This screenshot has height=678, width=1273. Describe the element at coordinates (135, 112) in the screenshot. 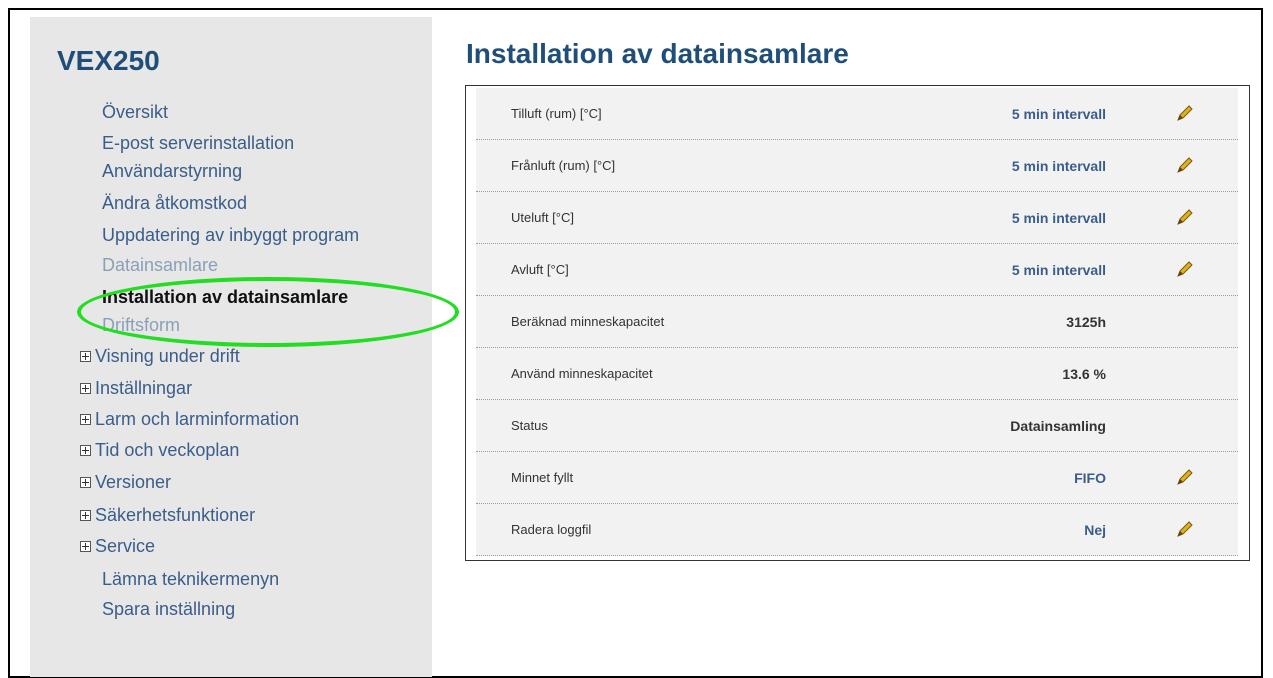

I see `sidebar-item-oversikt: Översikt` at that location.